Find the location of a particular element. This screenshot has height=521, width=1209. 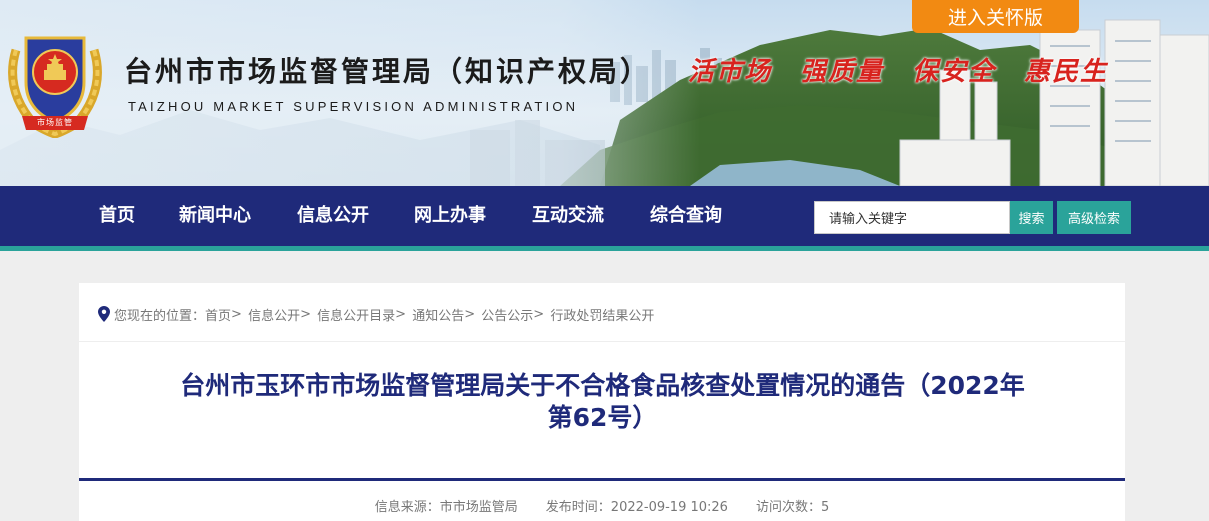

article-title-line-1: 台州市玉环市市场监督管理局关于不合格食品核查处置情况的通告（2022年 is located at coordinates (602, 385).